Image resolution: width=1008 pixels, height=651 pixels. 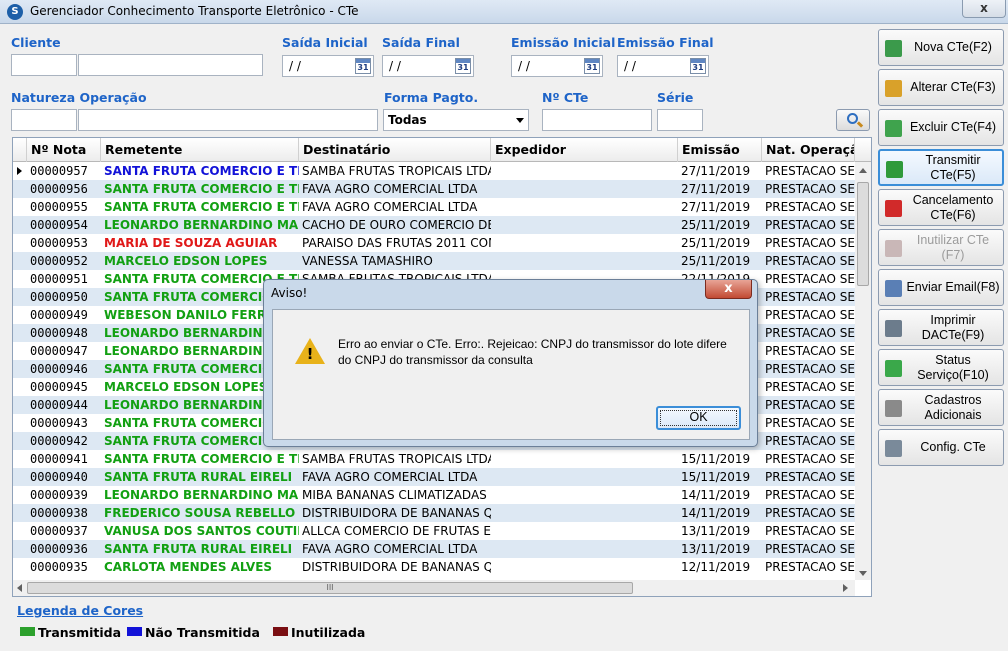 What do you see at coordinates (808, 150) in the screenshot?
I see `column-header-nat-operacao: Nat. Operação` at bounding box center [808, 150].